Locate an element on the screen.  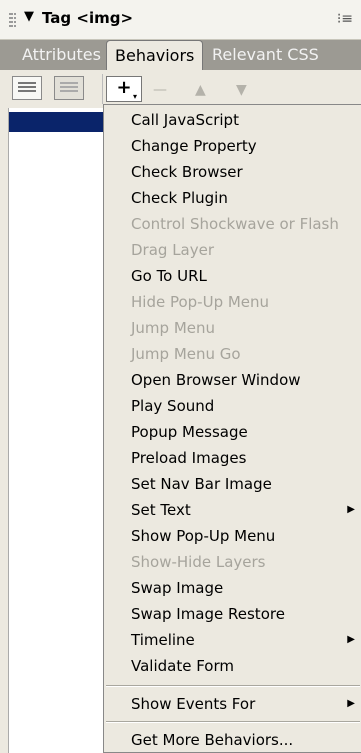
menu-item-label: Drag Layer is located at coordinates (173, 250).